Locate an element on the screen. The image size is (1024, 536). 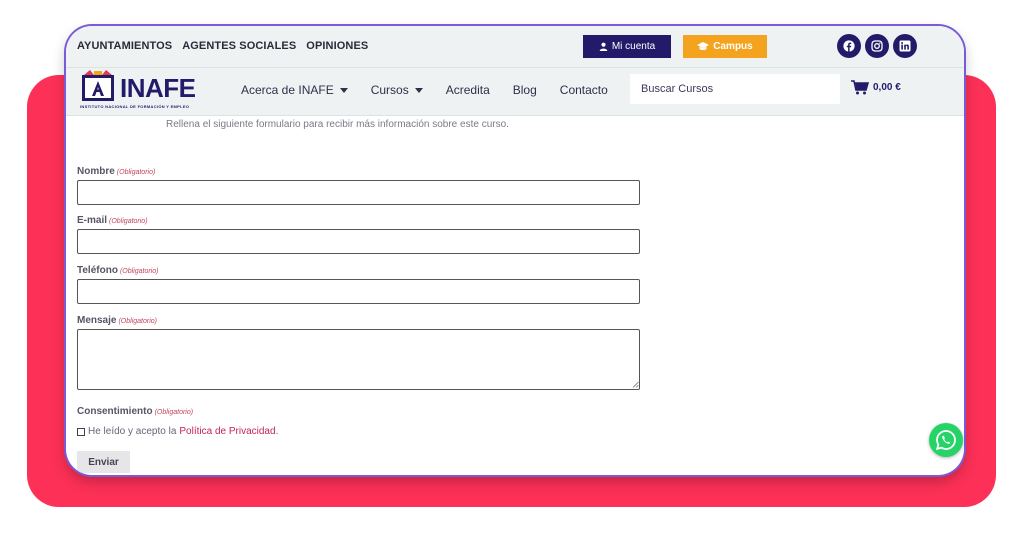
shopping-cart-icon is located at coordinates (860, 87).